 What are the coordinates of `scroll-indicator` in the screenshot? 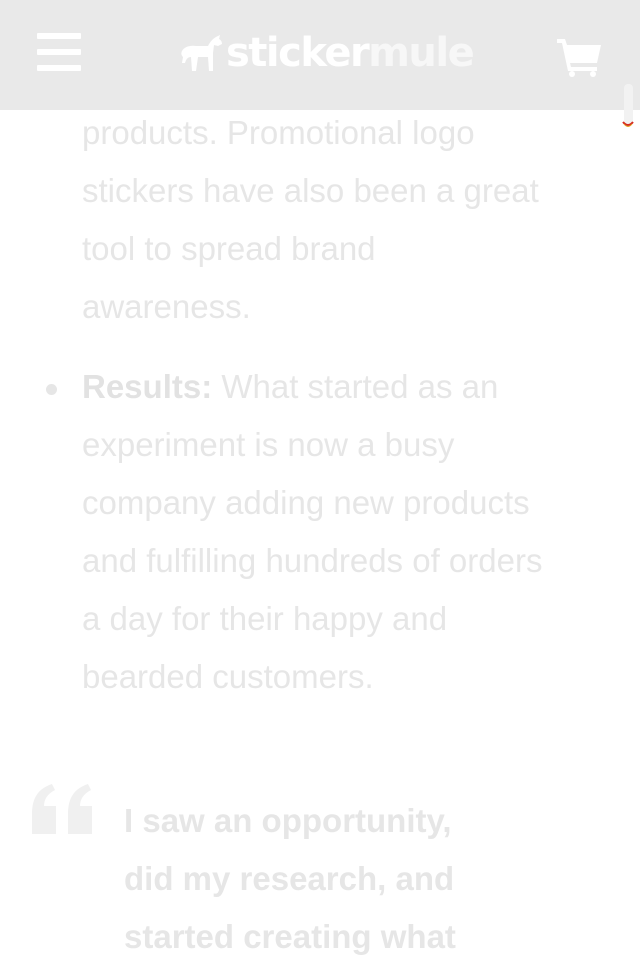 It's located at (628, 107).